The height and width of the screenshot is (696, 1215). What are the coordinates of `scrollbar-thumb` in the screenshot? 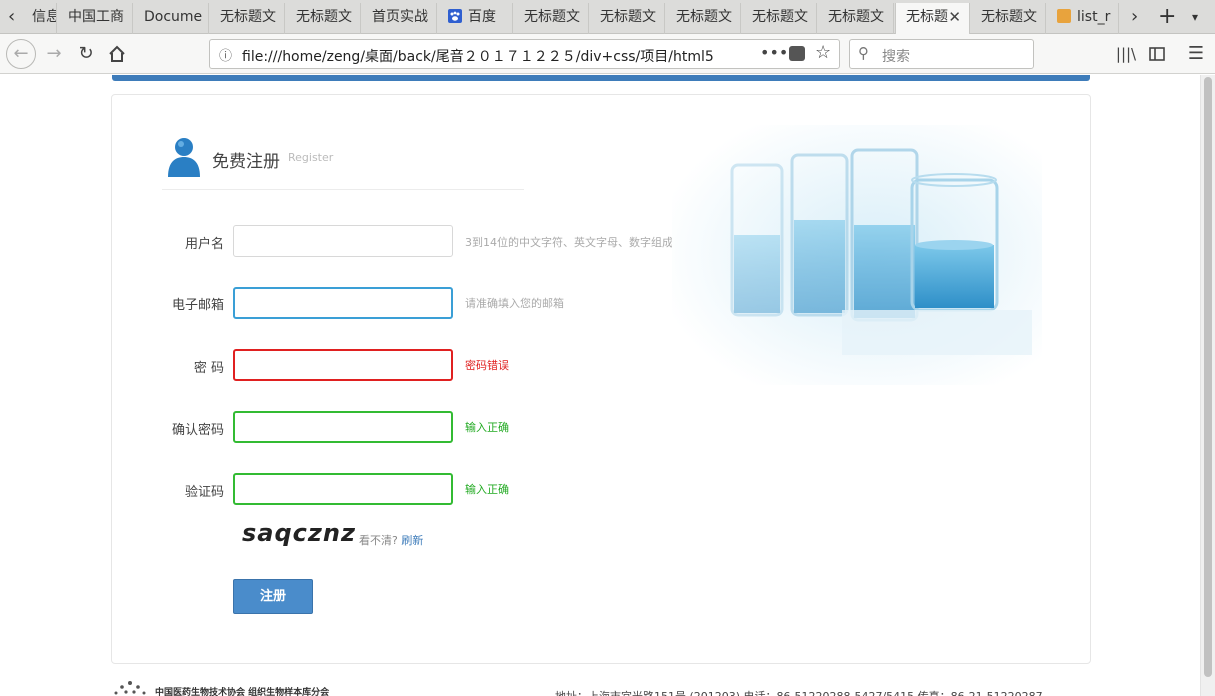 It's located at (1208, 377).